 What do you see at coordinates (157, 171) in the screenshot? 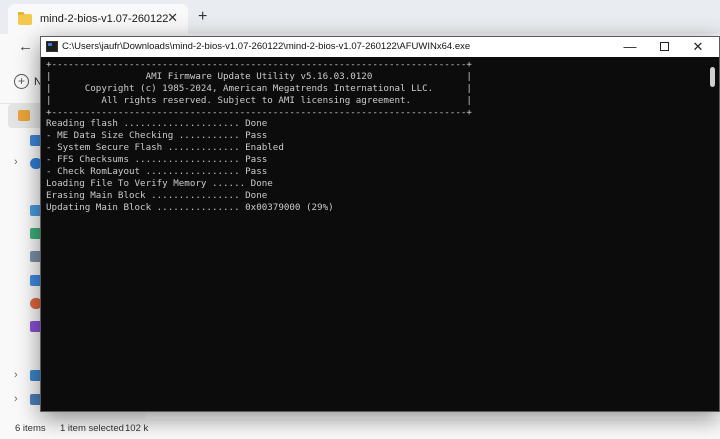
I see `output-line: - Check RomLayout ................. Pass` at bounding box center [157, 171].